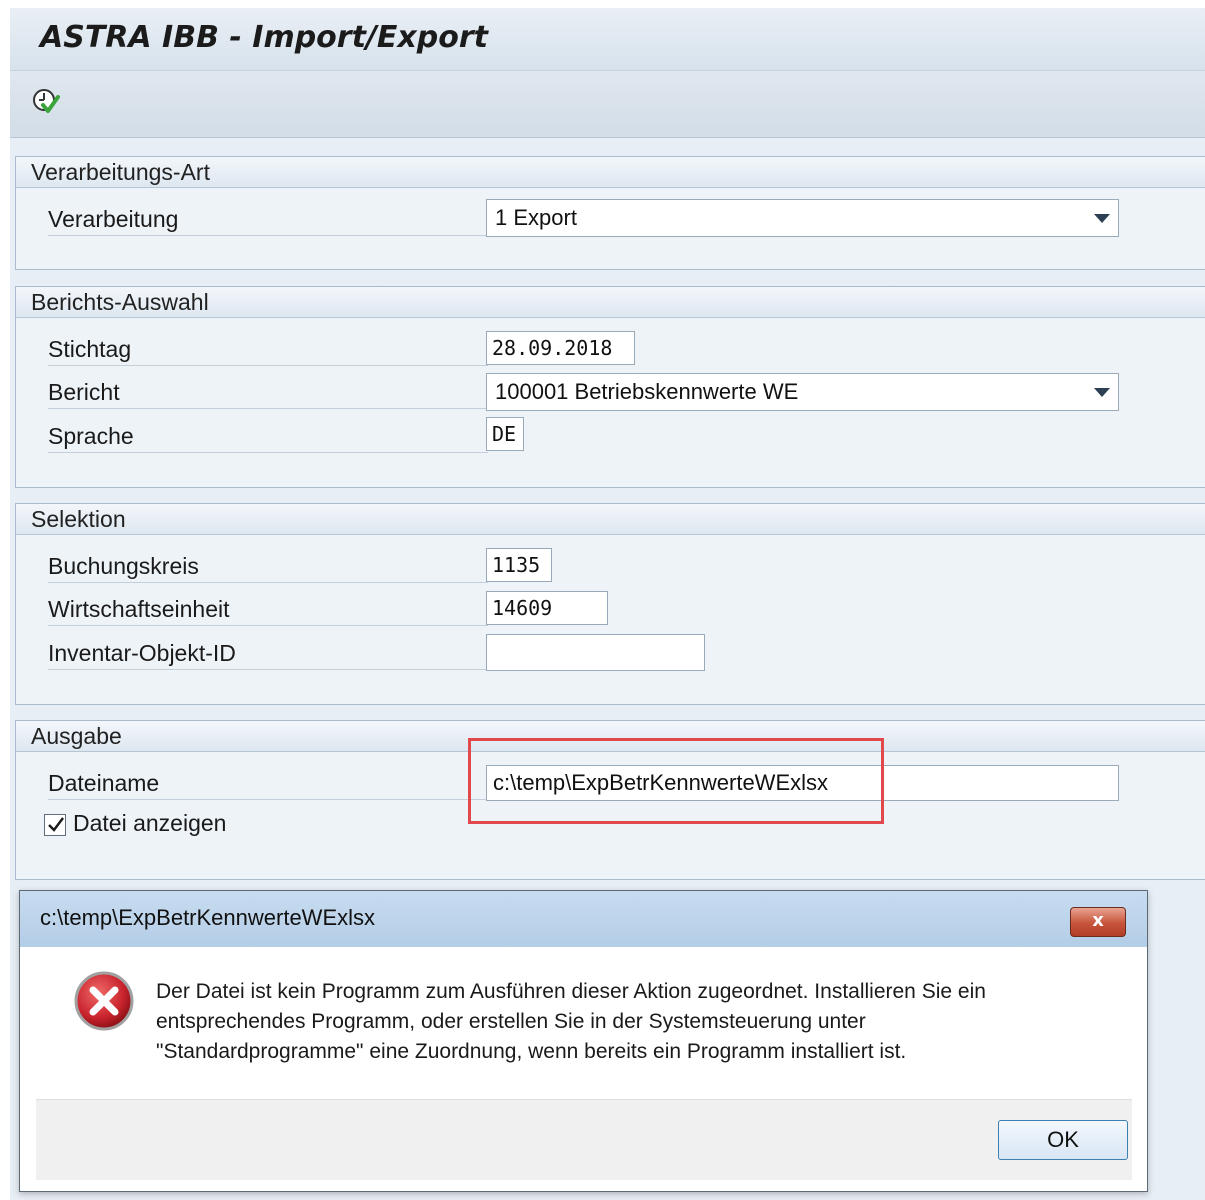 This screenshot has height=1200, width=1205. Describe the element at coordinates (607, 39) in the screenshot. I see `title-bar: ASTRA IBB - Import/Export` at that location.